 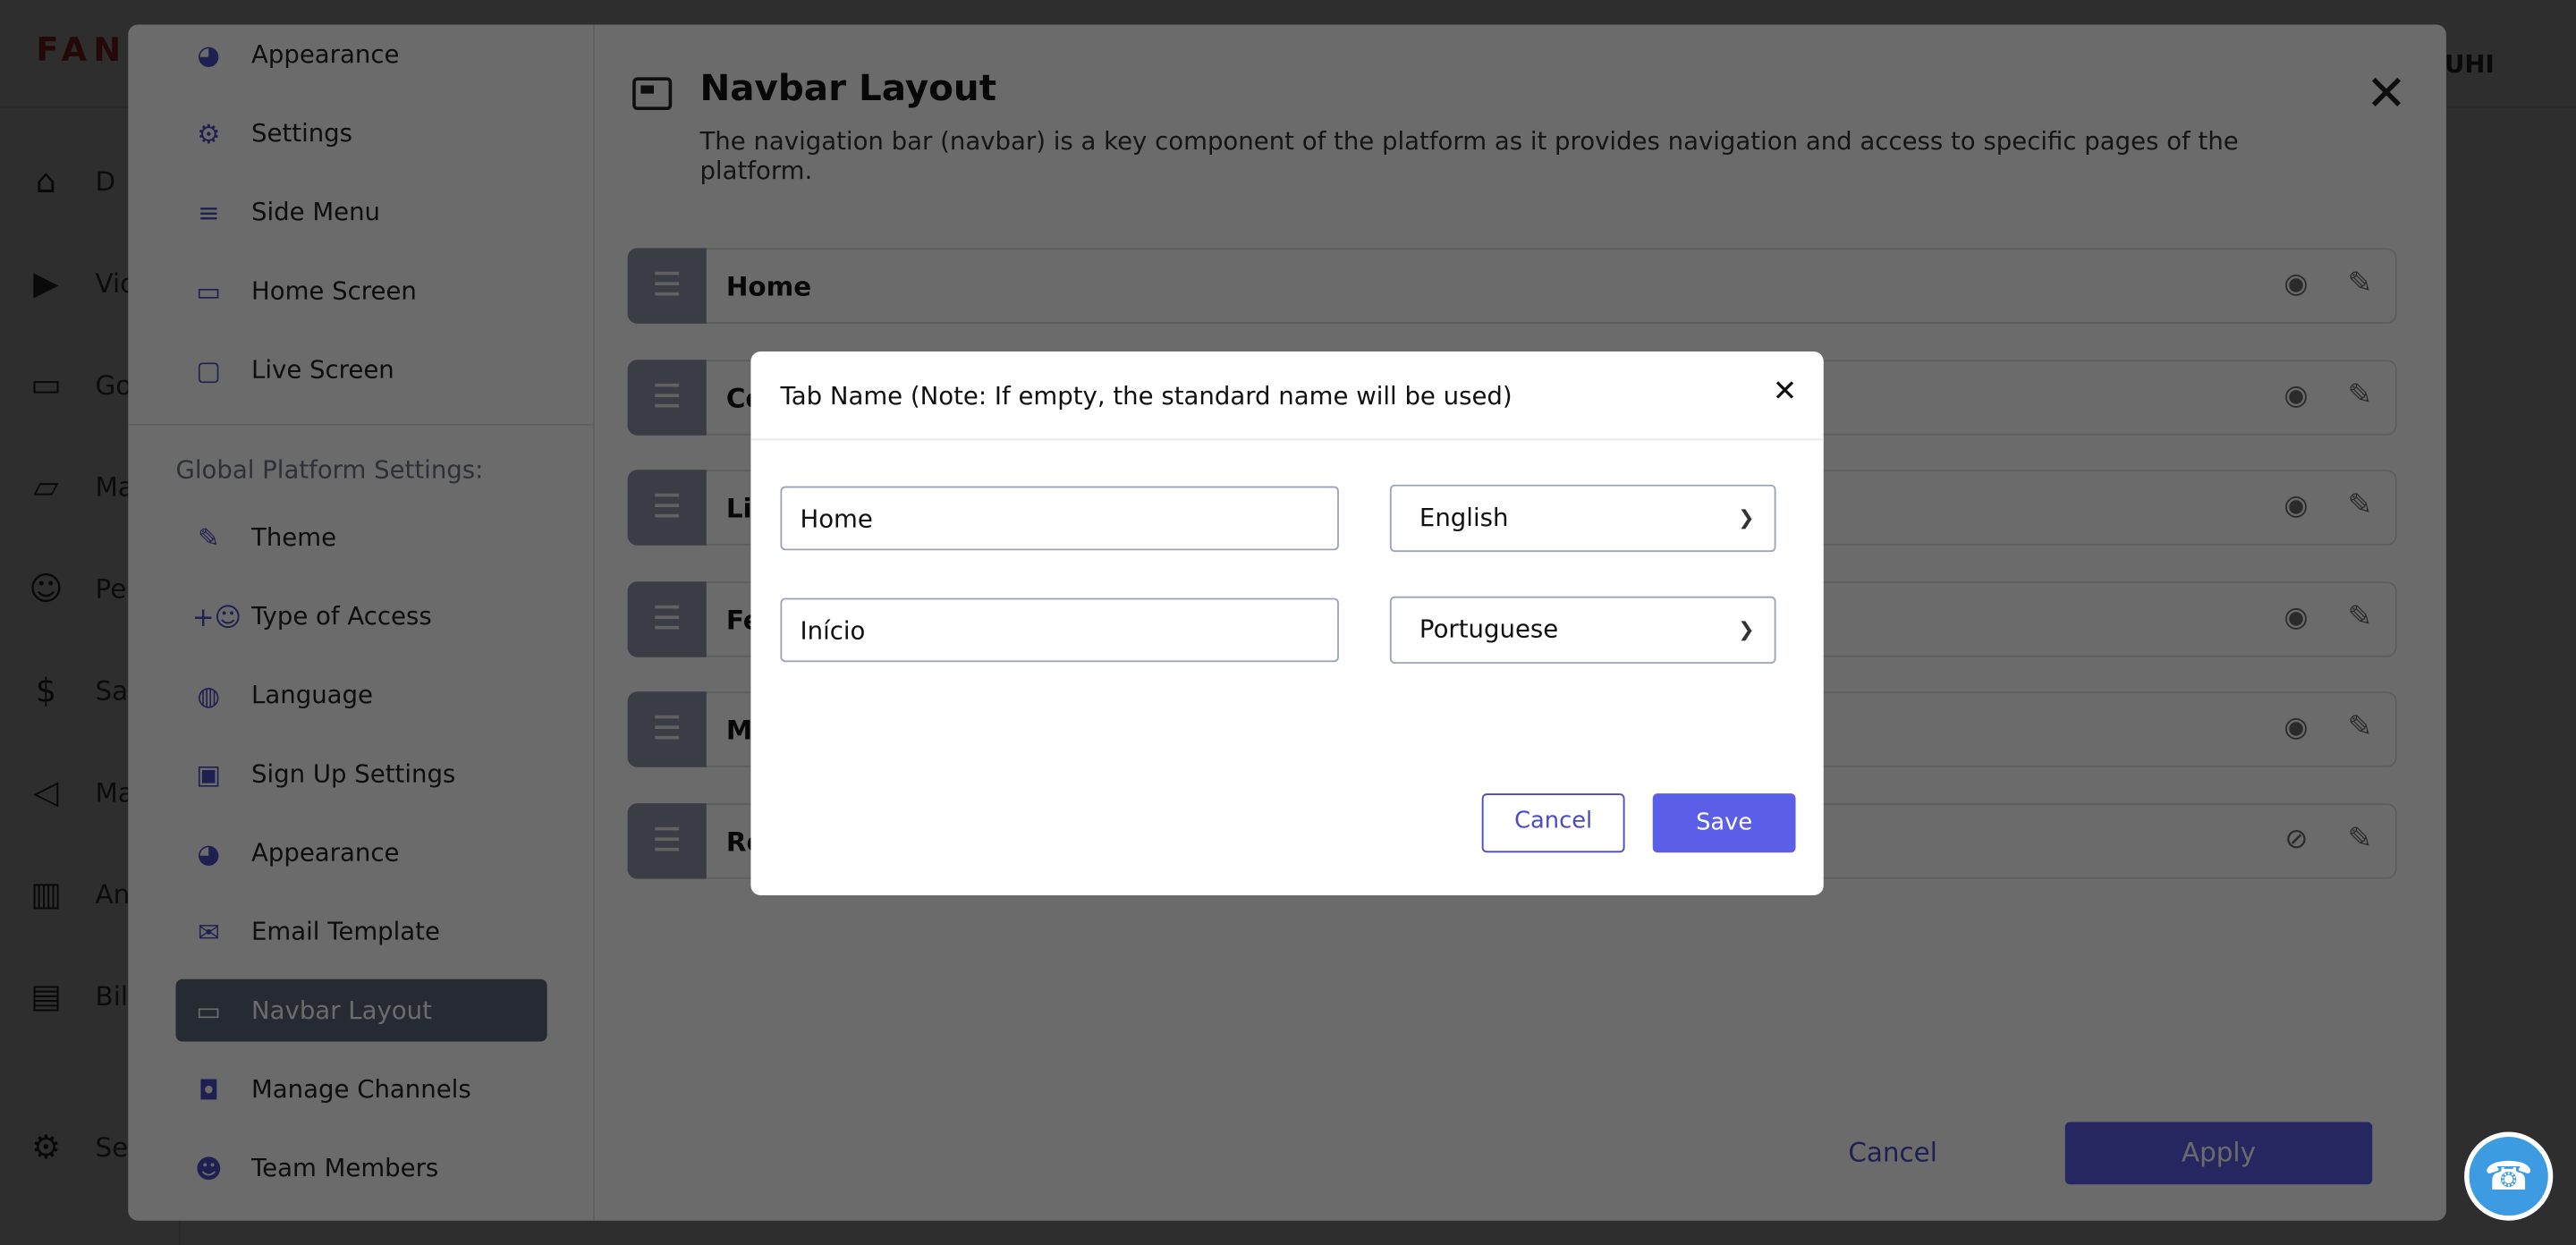 What do you see at coordinates (1553, 823) in the screenshot?
I see `dialog-cancel-button: Cancel` at bounding box center [1553, 823].